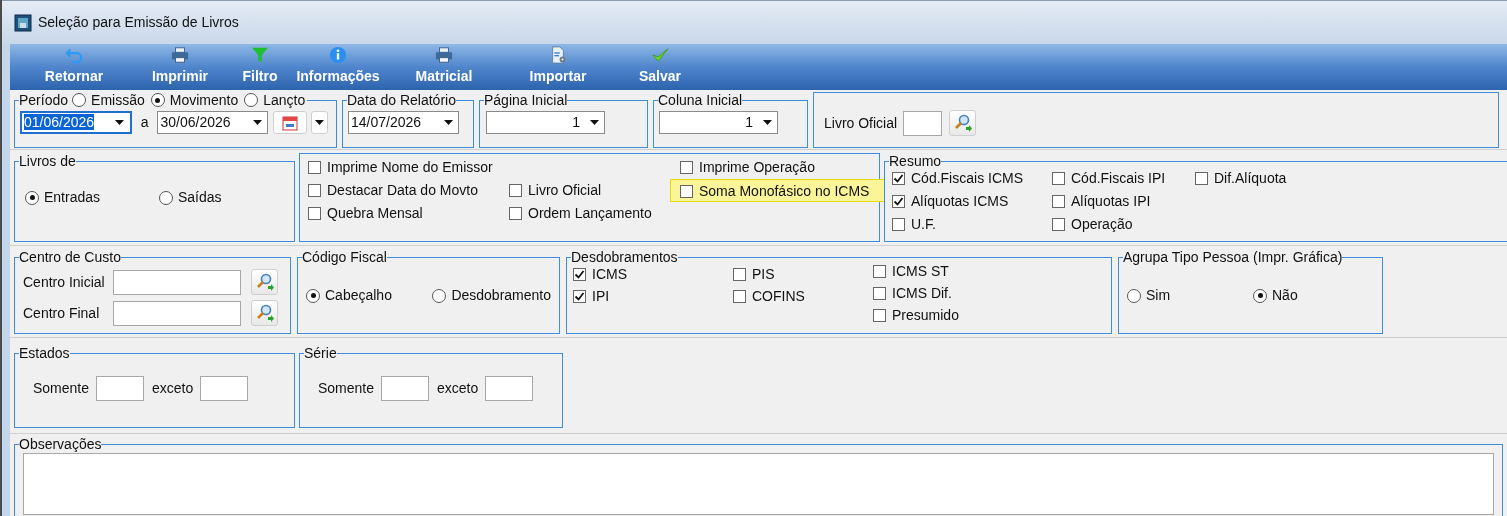  What do you see at coordinates (558, 68) in the screenshot?
I see `toolbar-button: Importar` at bounding box center [558, 68].